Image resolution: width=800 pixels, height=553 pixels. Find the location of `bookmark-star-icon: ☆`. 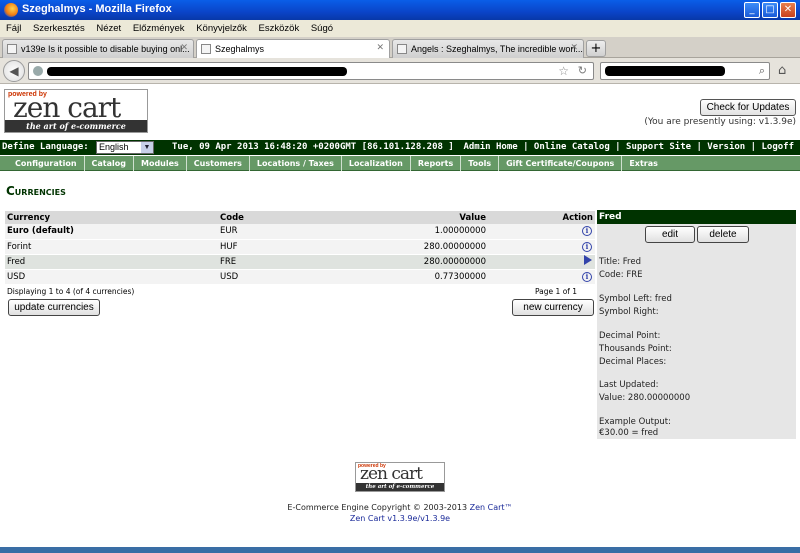

bookmark-star-icon: ☆ is located at coordinates (563, 71).